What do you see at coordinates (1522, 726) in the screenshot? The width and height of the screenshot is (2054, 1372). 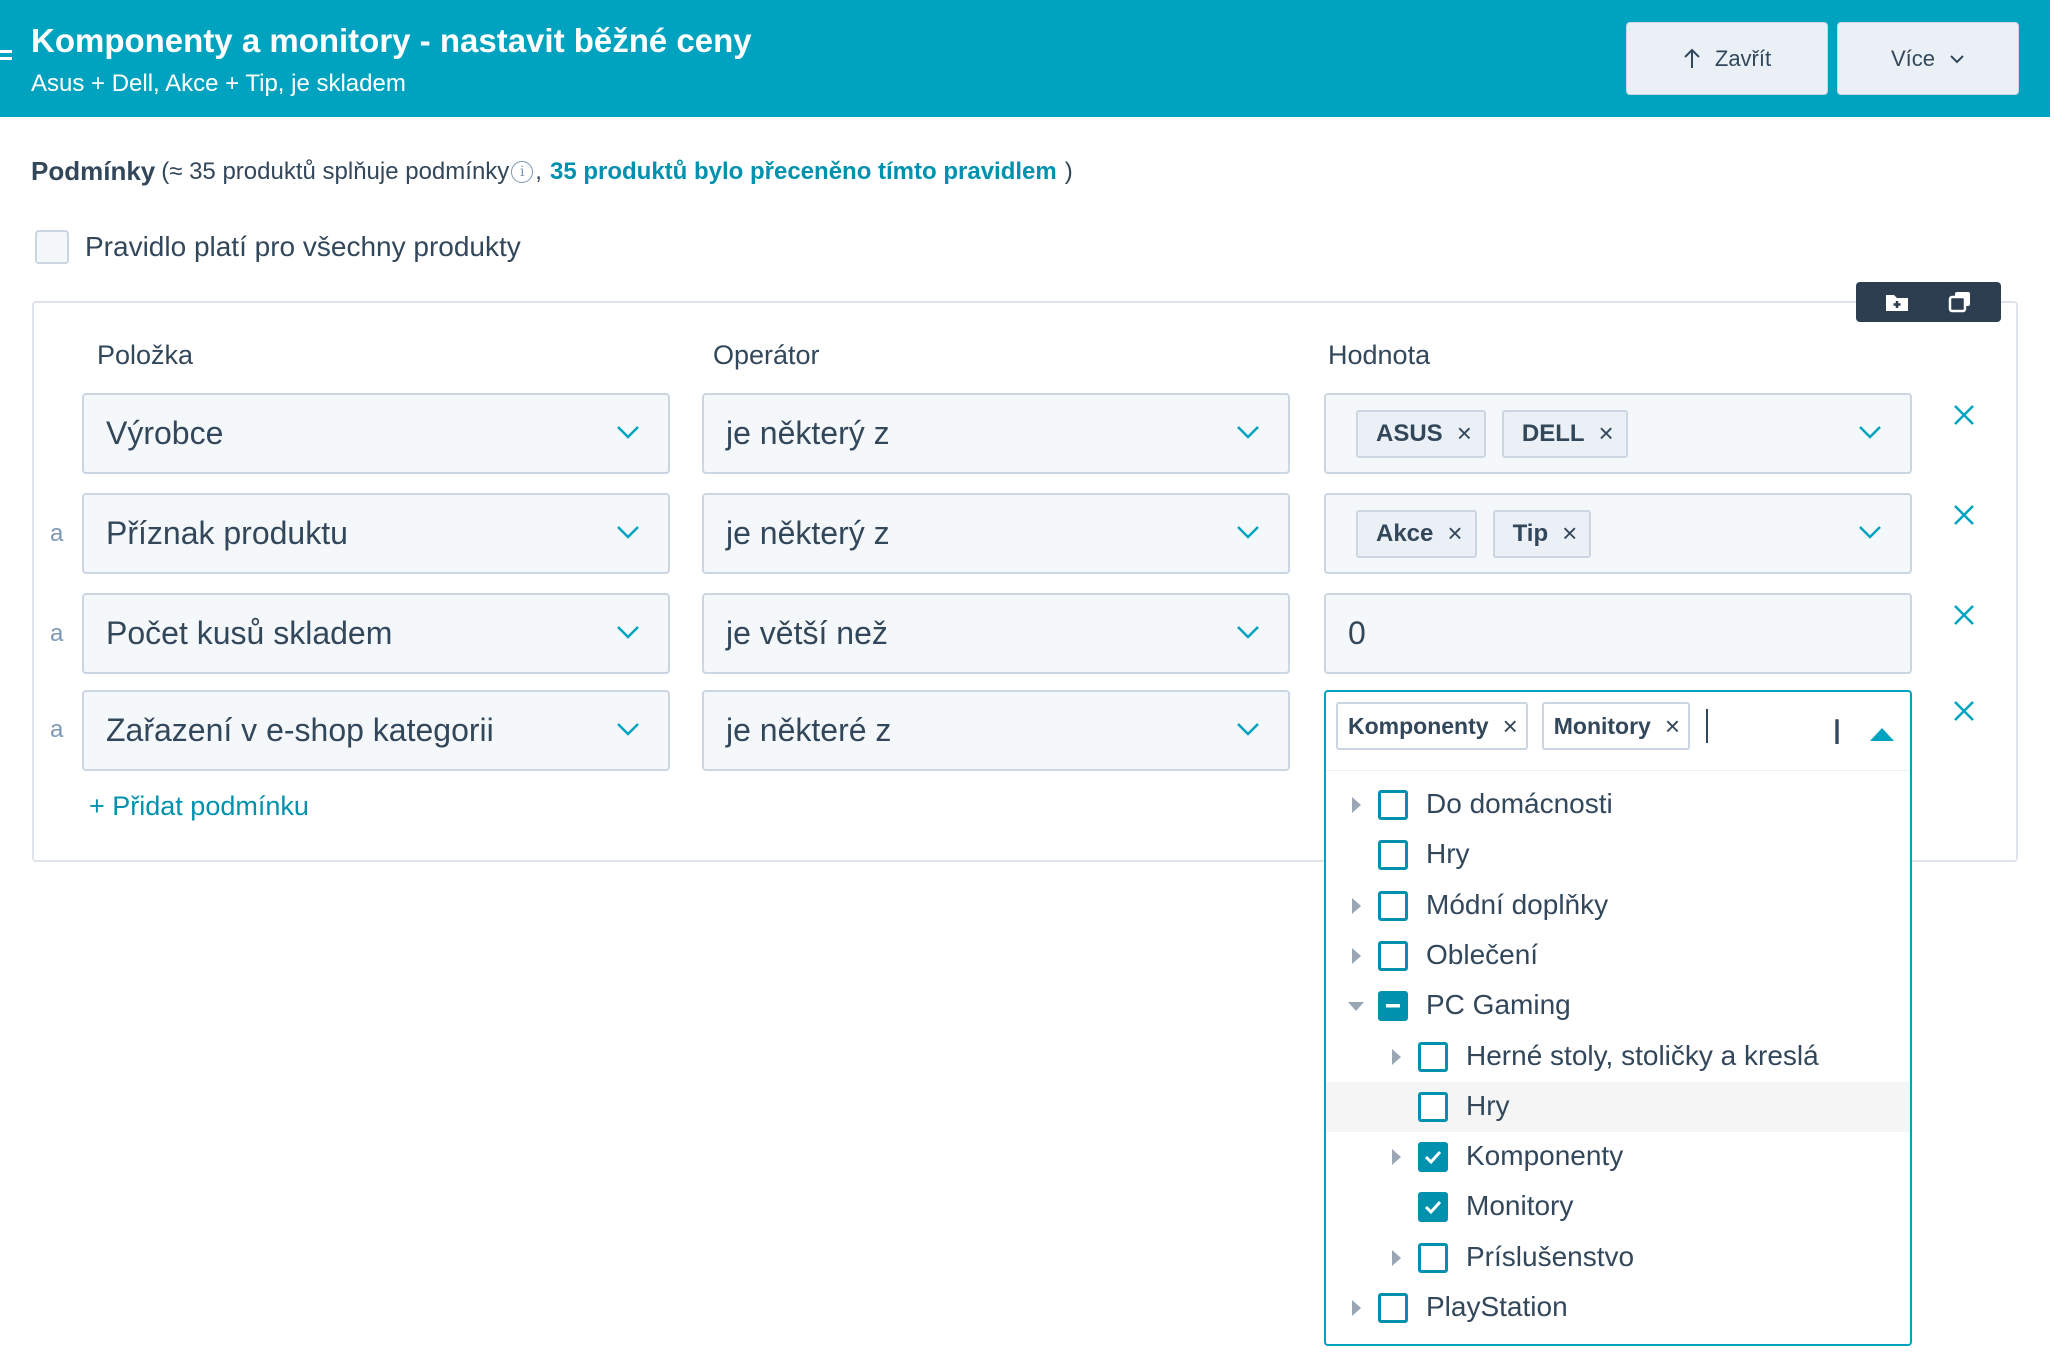 I see `selected-category-tags: Komponenty × Monitory ×` at bounding box center [1522, 726].